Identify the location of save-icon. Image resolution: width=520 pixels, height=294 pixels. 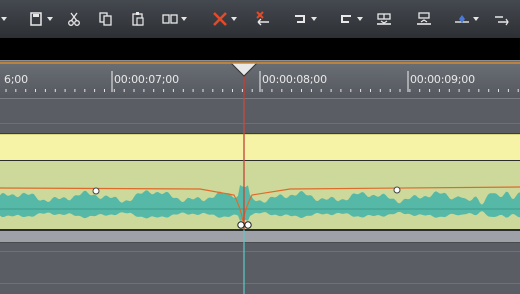
(36, 19).